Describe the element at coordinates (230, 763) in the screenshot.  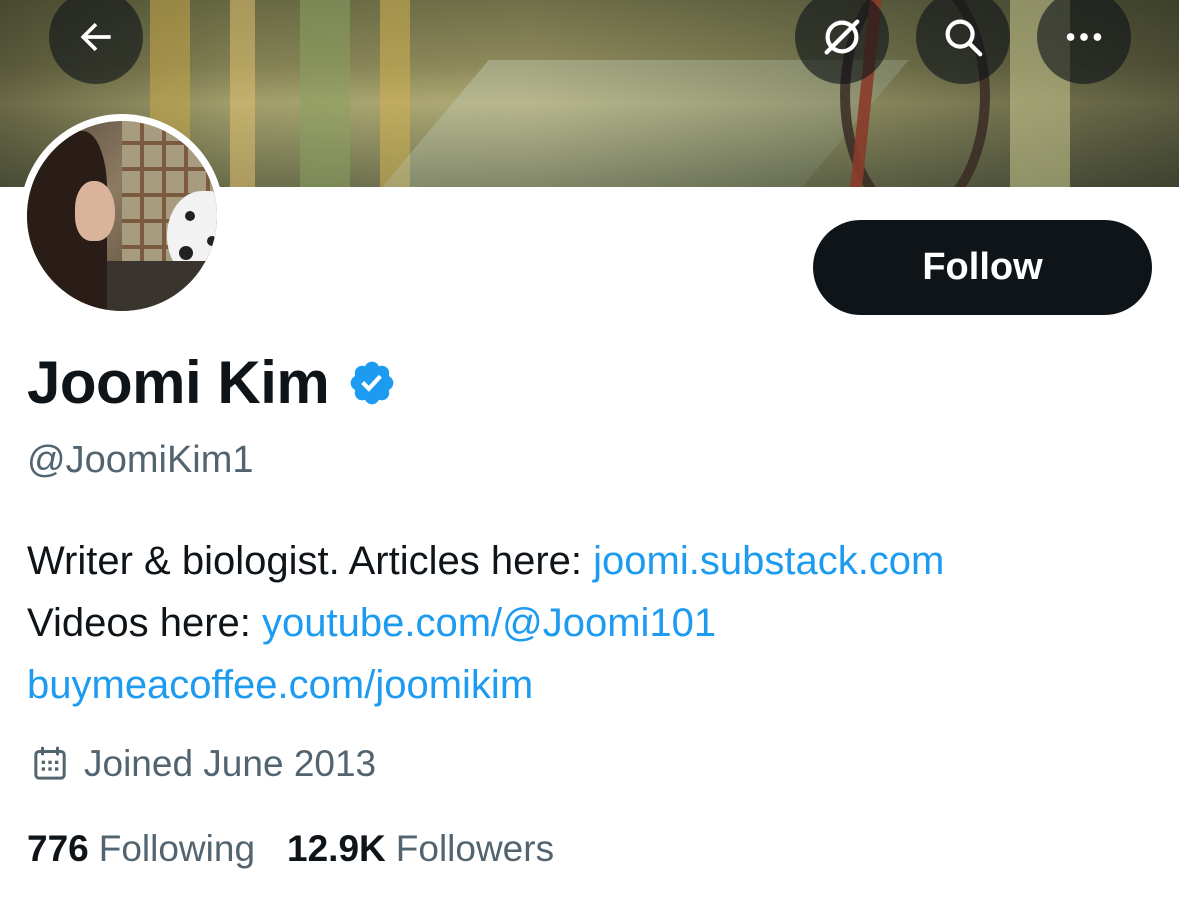
I see `joined-date: Joined June 2013` at that location.